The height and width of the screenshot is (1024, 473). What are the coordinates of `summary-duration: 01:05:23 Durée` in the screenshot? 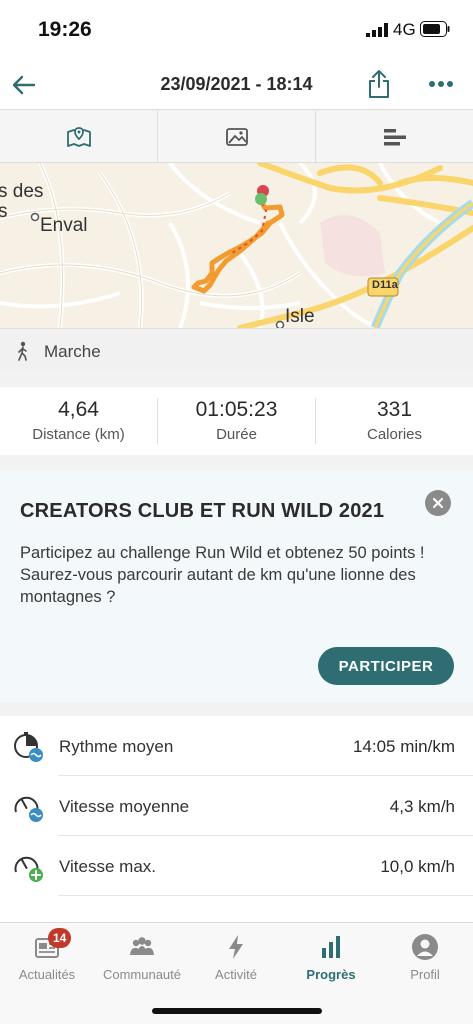 It's located at (237, 421).